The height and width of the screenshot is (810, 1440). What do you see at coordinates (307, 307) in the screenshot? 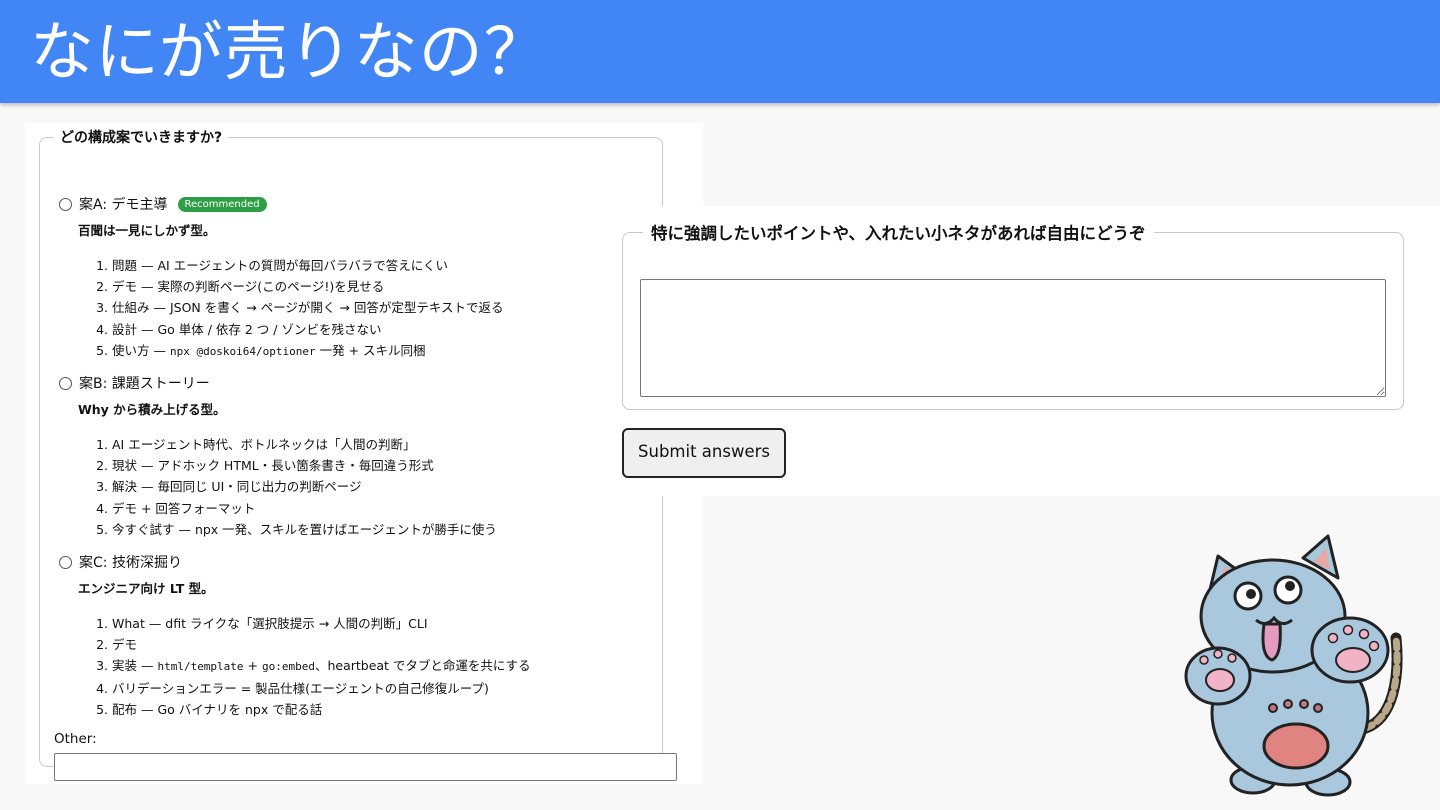
I see `list-item: 仕組み — JSON を書く → ページが開く → 回答が定型テキストで返る` at bounding box center [307, 307].